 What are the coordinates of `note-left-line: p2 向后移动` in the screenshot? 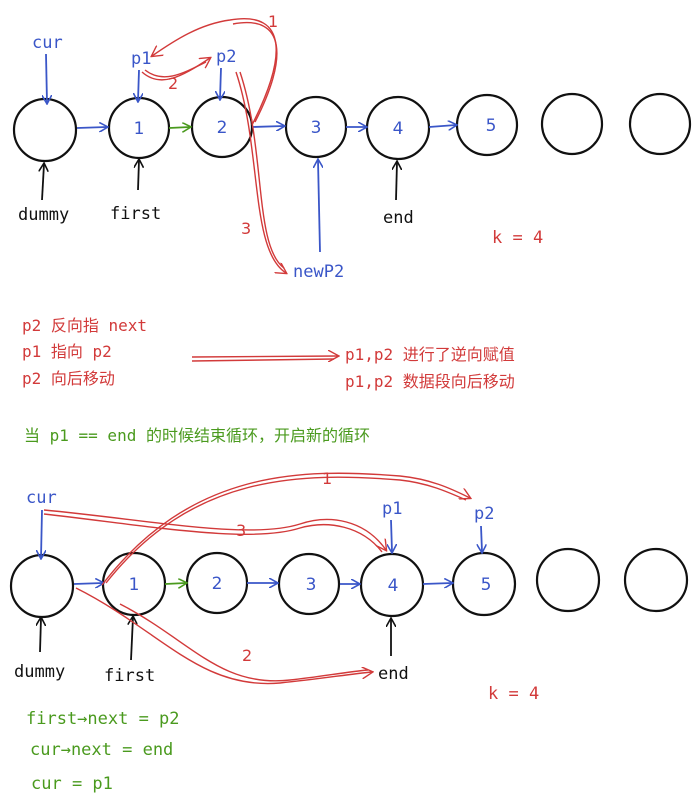 It's located at (68, 378).